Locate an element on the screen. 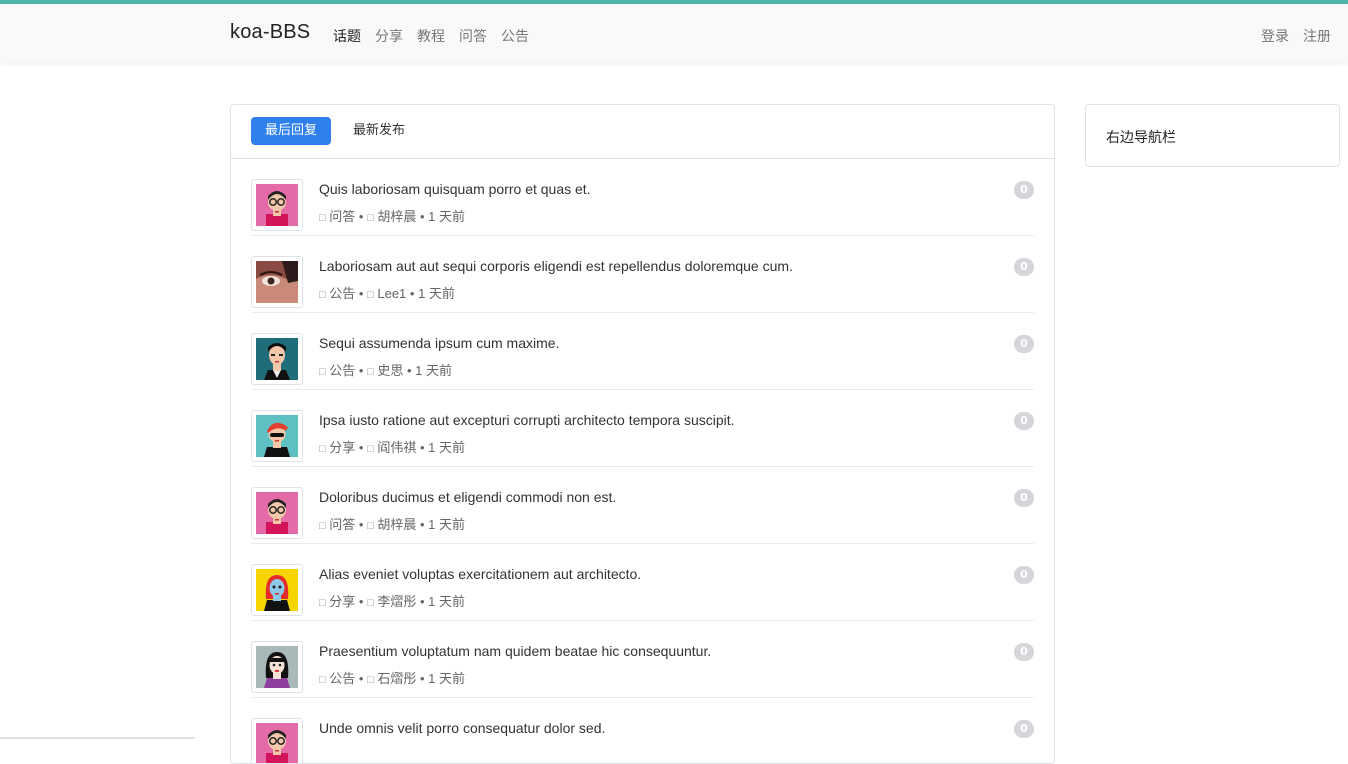  topic-meta: □ 公告 • □ 石熠彤 • 1 天前 is located at coordinates (392, 678).